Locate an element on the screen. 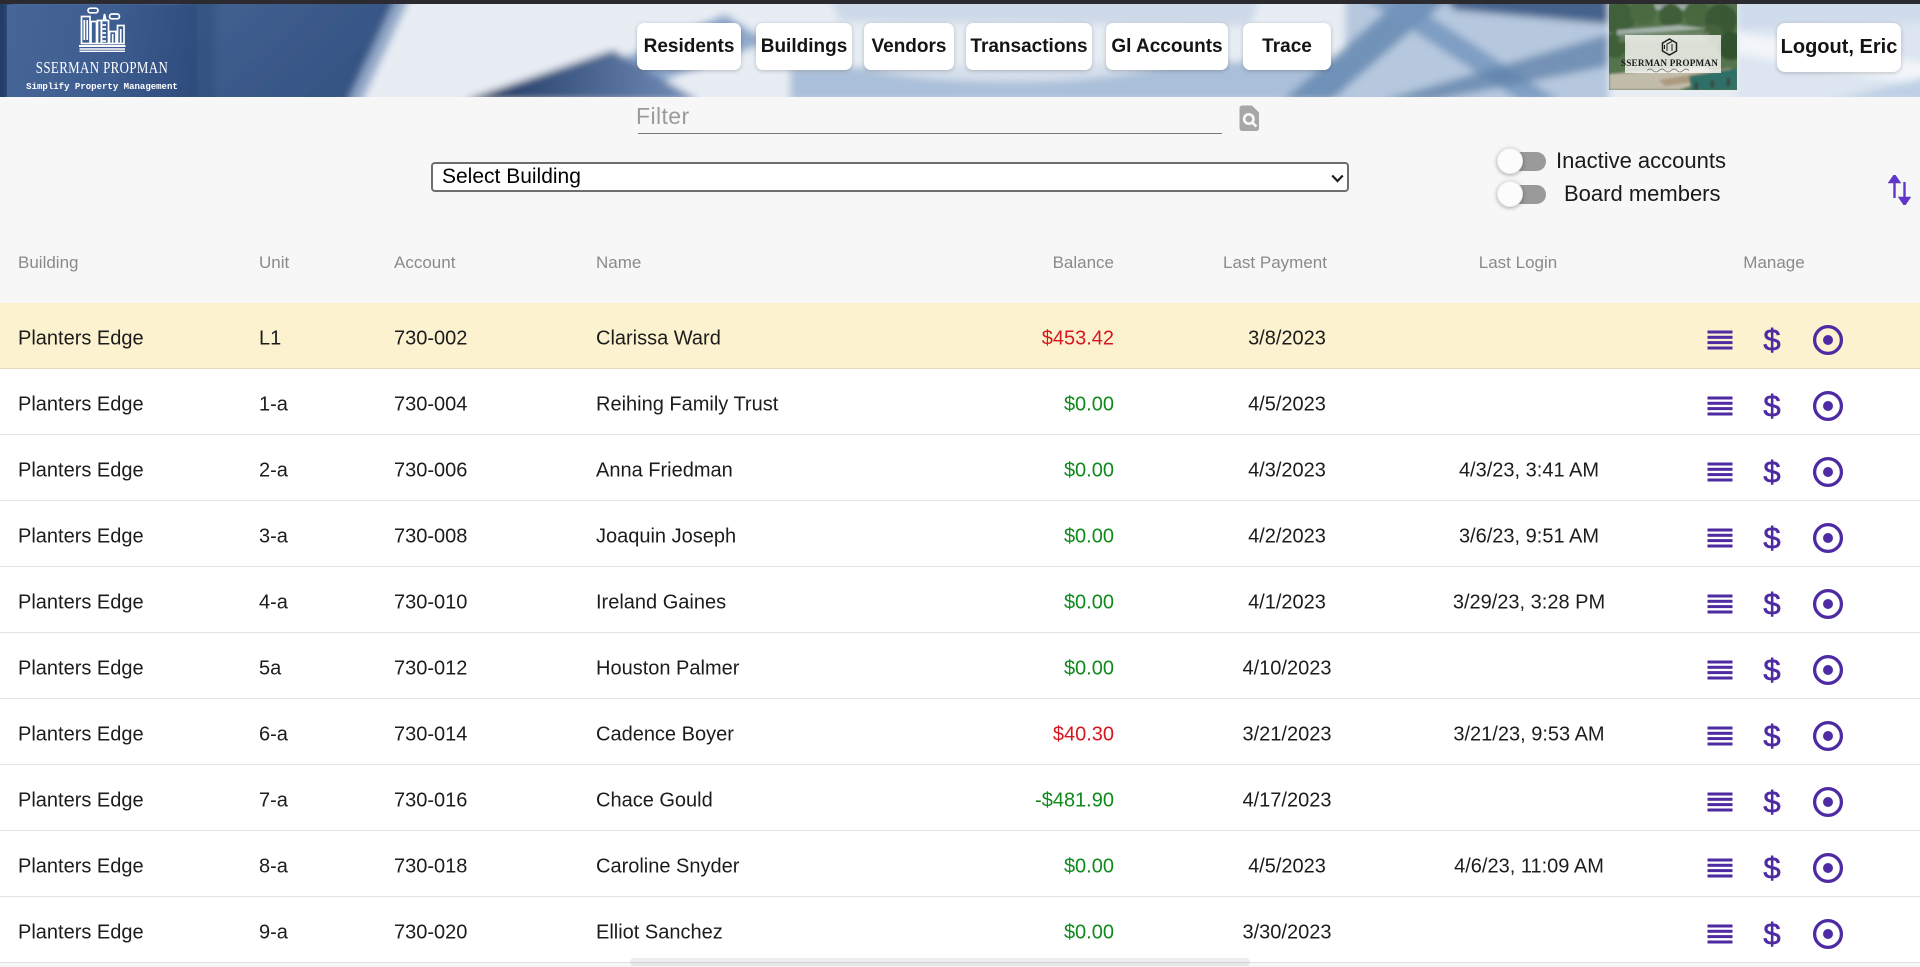  svg-text: SSERMAN PROPMAN is located at coordinates (1669, 63).